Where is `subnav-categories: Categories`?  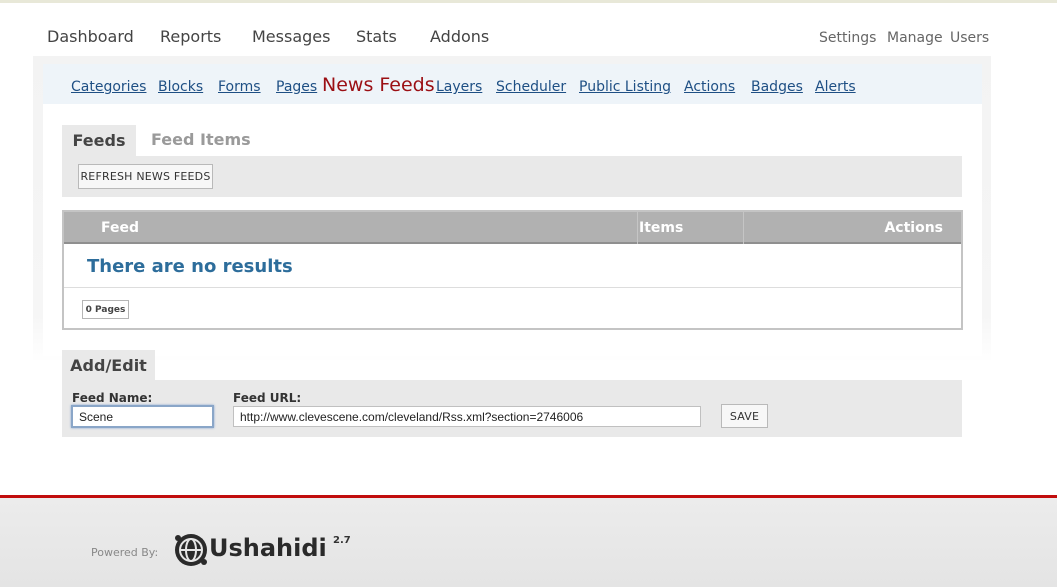
subnav-categories: Categories is located at coordinates (108, 87).